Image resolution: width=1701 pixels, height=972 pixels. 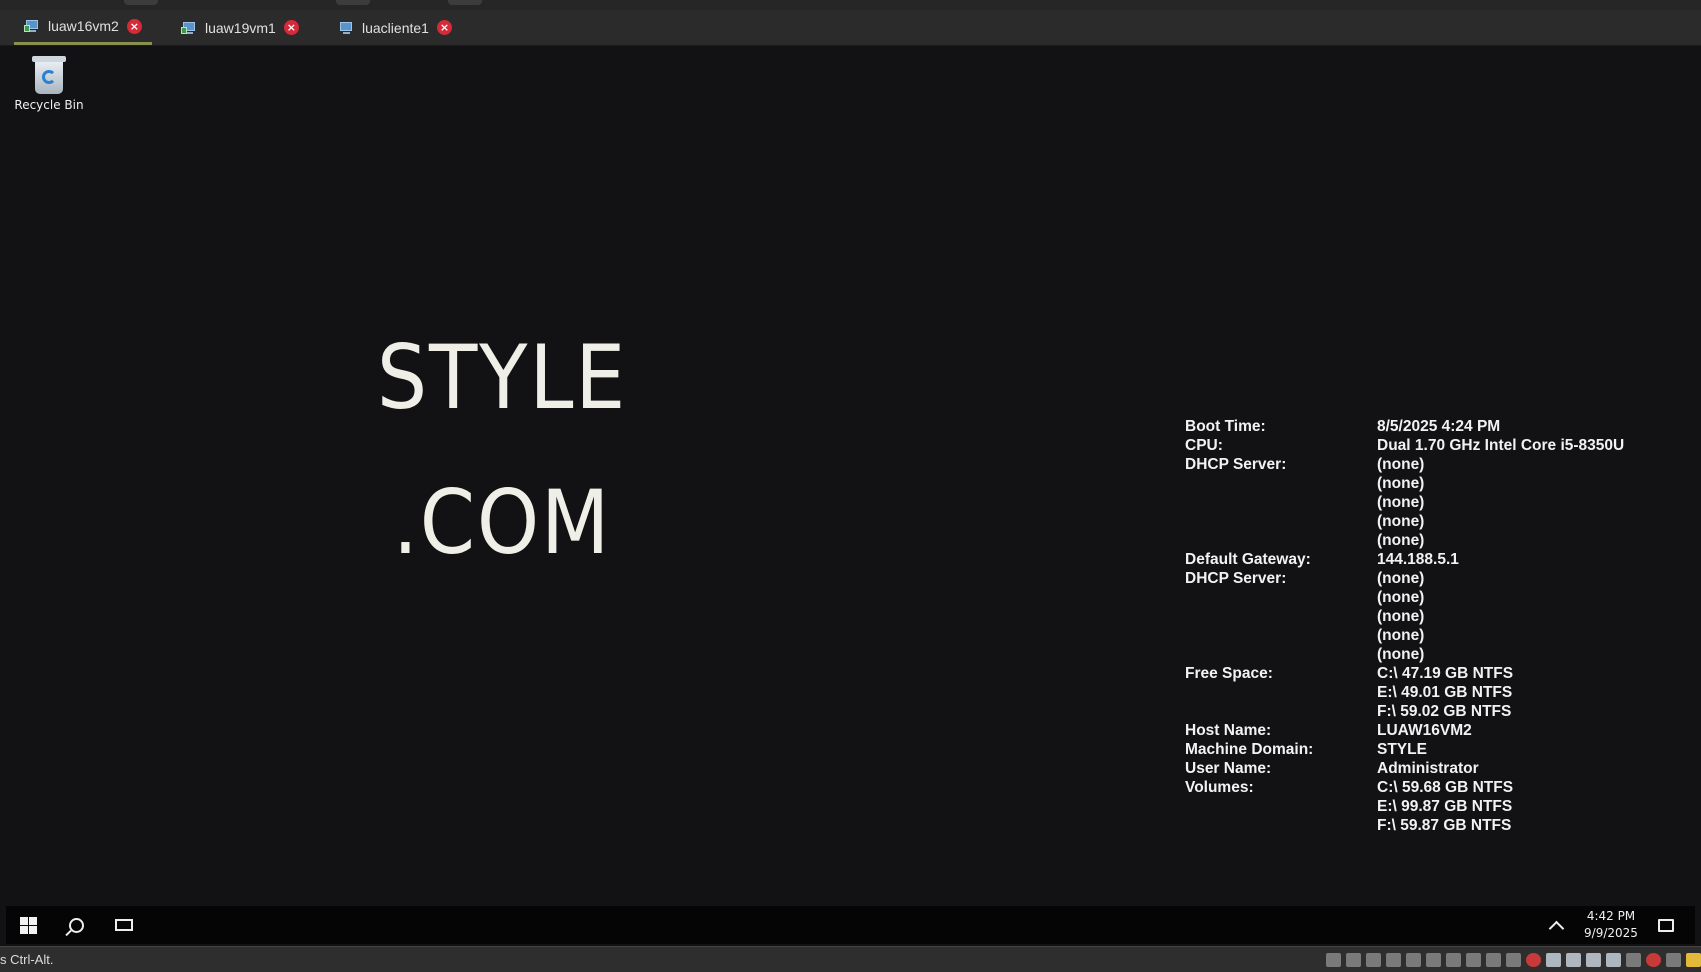 I want to click on bginfo-value: STYLE, so click(x=1402, y=749).